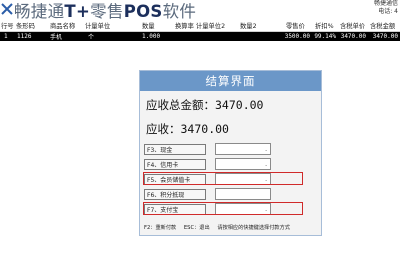 The height and width of the screenshot is (260, 400). What do you see at coordinates (325, 36) in the screenshot?
I see `cell-discount: 99.14%` at bounding box center [325, 36].